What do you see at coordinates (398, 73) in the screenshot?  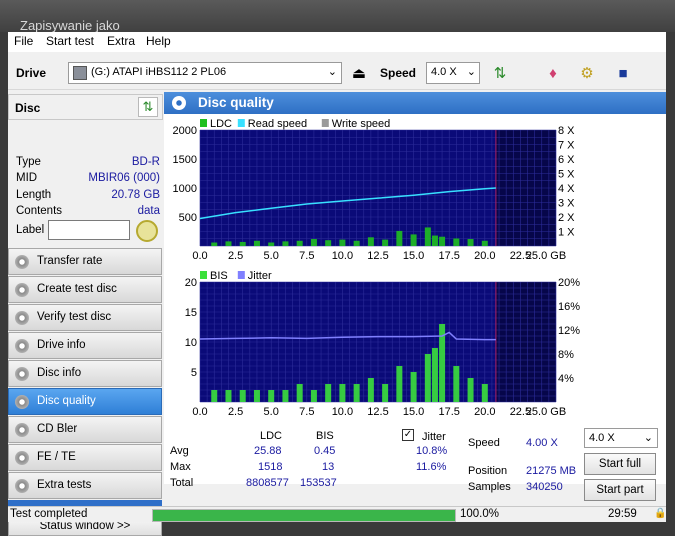 I see `speed-label: Speed` at bounding box center [398, 73].